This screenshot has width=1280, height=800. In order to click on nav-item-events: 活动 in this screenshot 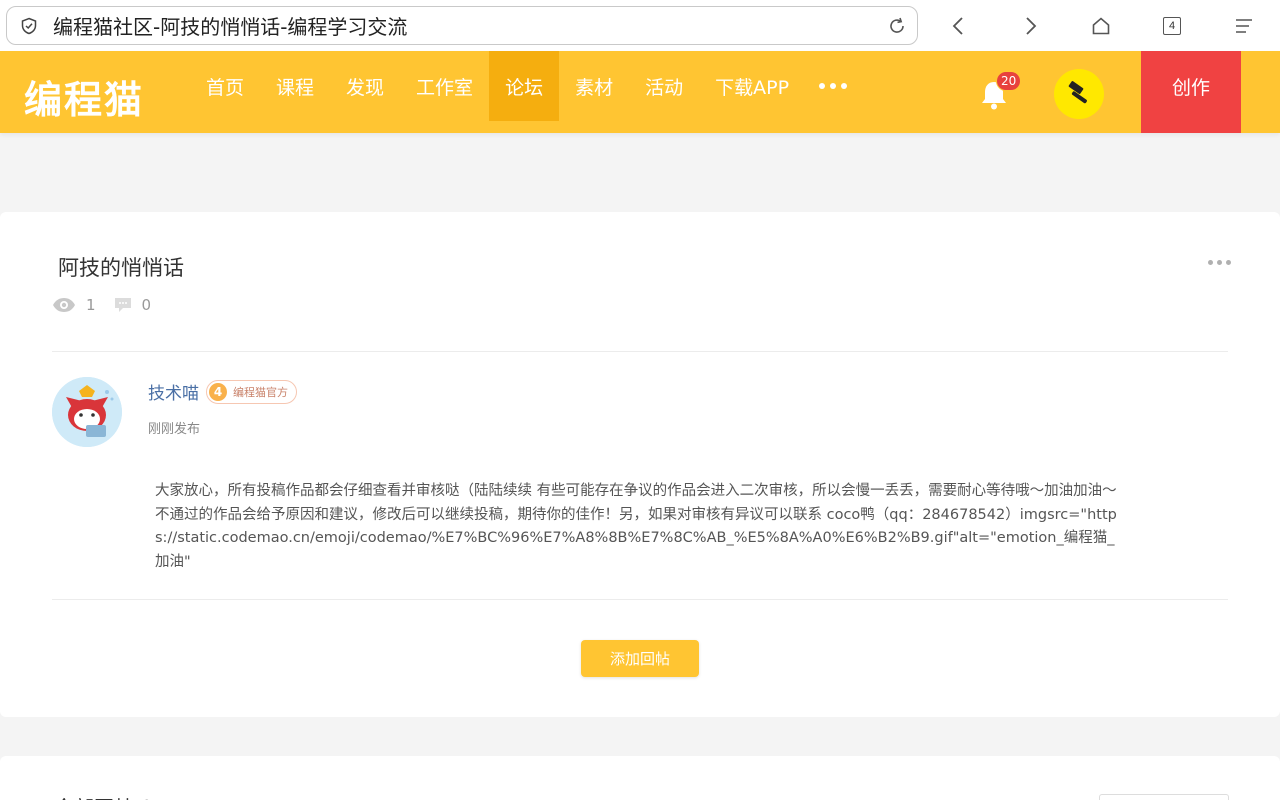, I will do `click(664, 86)`.